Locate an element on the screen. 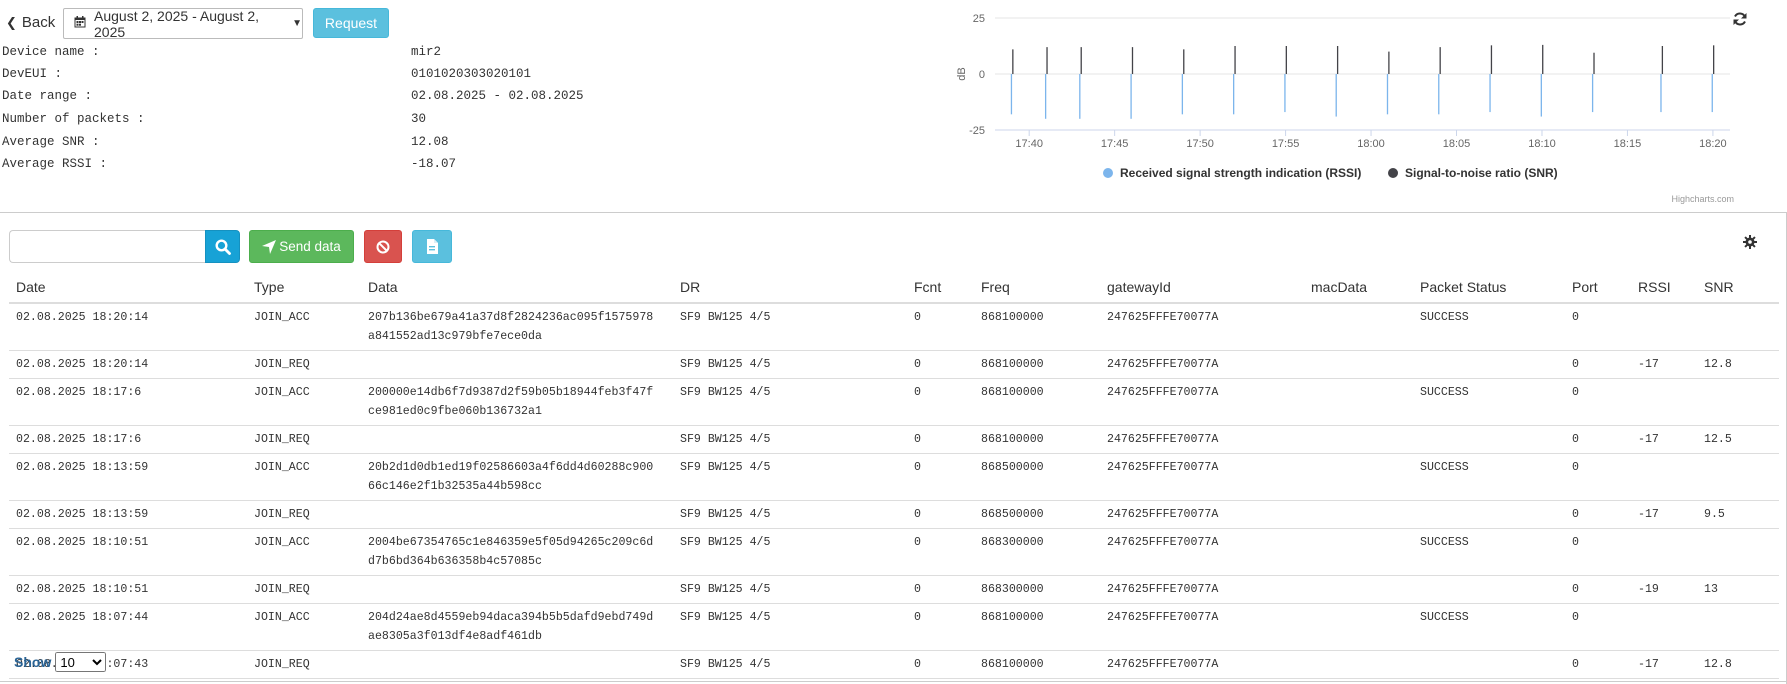  column-header-snr: SNR is located at coordinates (1738, 288).